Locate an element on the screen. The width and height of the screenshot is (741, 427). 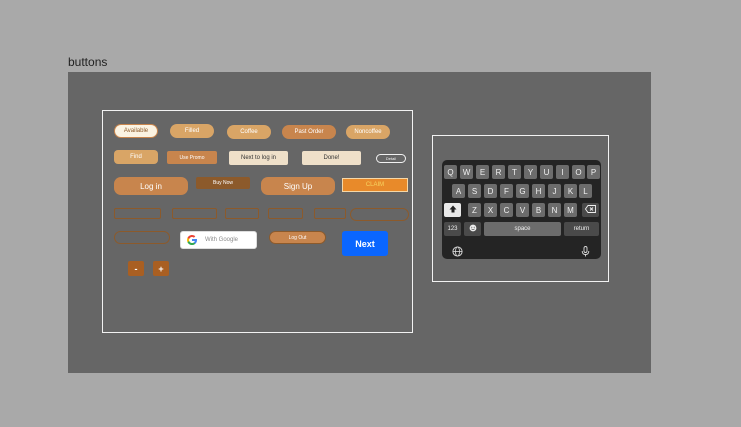
key-l: L is located at coordinates (585, 191).